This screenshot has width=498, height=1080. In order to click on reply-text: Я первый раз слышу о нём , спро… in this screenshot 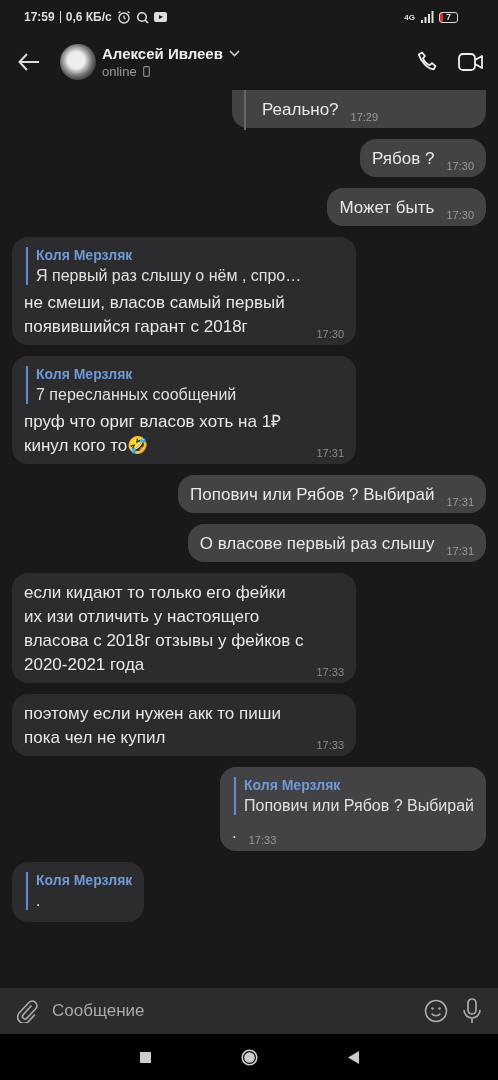, I will do `click(169, 276)`.